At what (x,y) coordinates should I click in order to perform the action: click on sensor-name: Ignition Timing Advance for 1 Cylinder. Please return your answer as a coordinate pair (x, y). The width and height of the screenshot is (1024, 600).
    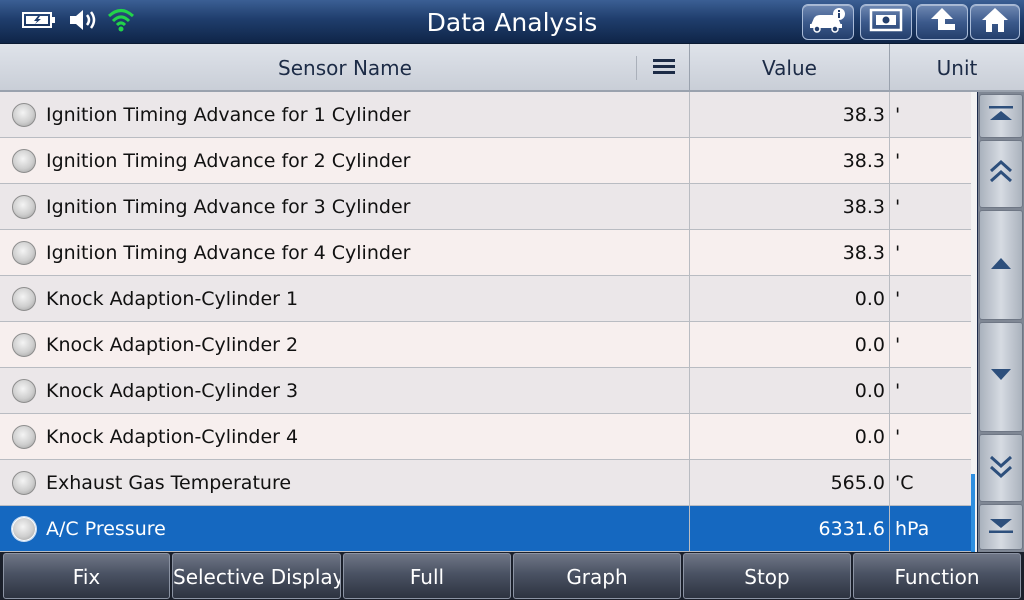
    Looking at the image, I should click on (228, 115).